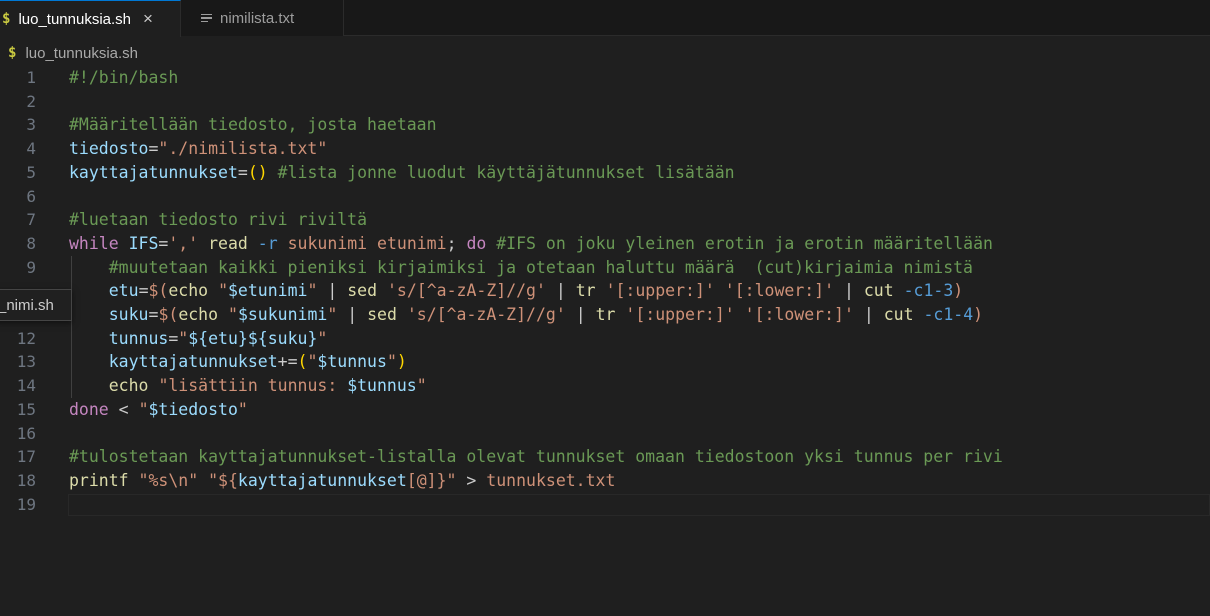  I want to click on tab-label: nimilista.txt, so click(257, 18).